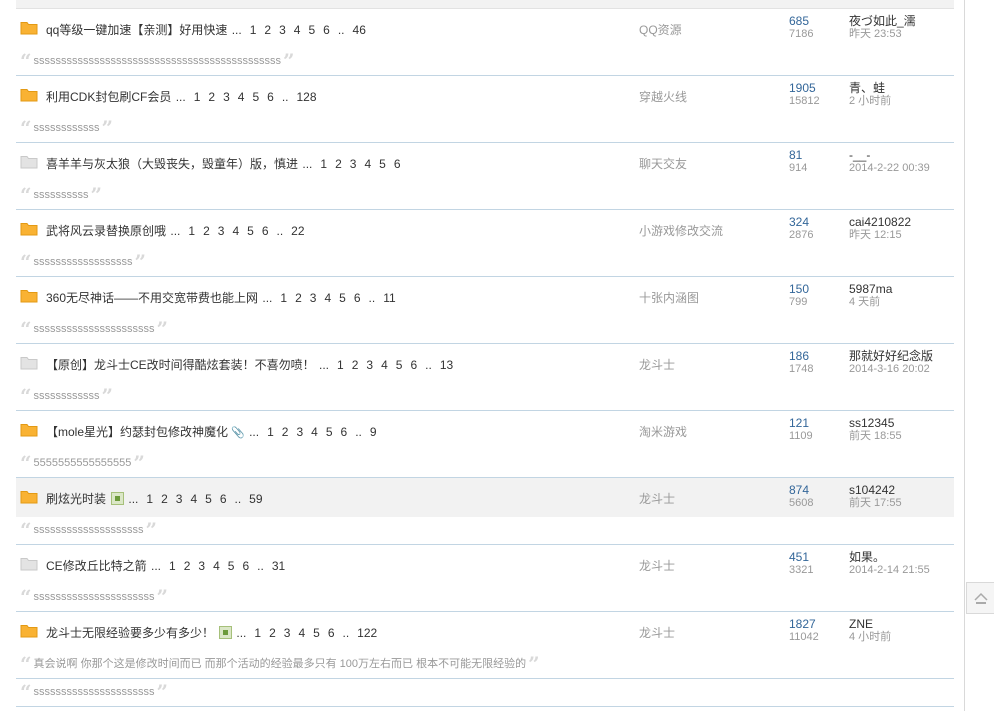 Image resolution: width=994 pixels, height=711 pixels. Describe the element at coordinates (367, 633) in the screenshot. I see `page-link: 122` at that location.